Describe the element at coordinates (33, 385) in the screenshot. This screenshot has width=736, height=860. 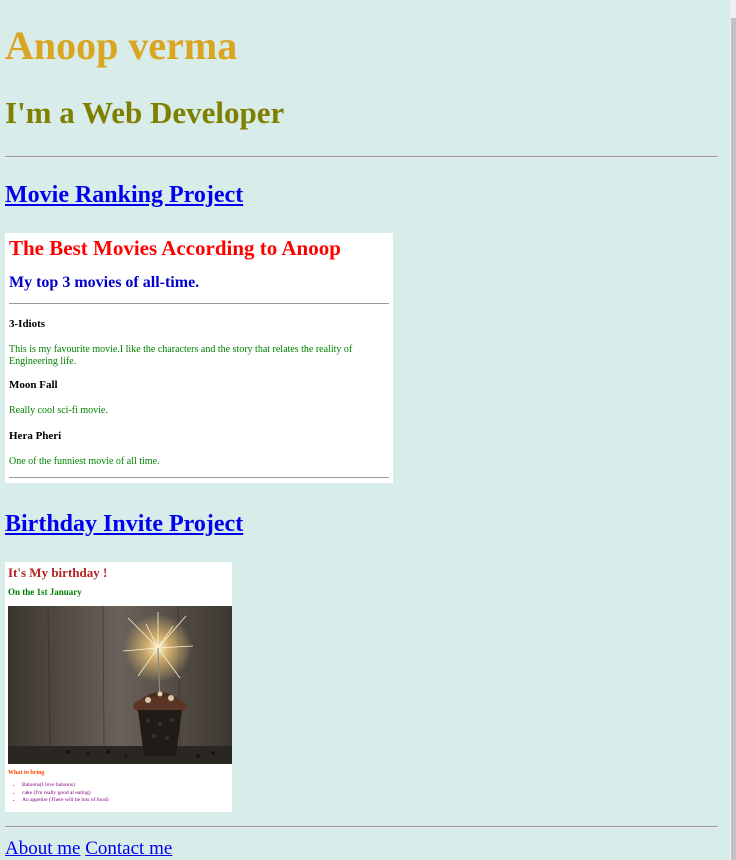
I see `movie-title: Moon Fall` at that location.